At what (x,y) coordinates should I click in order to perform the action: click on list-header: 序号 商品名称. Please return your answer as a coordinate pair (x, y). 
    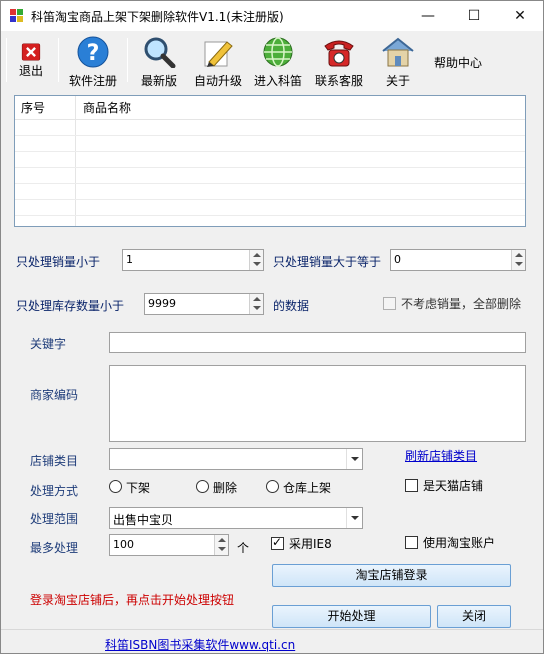
    Looking at the image, I should click on (270, 108).